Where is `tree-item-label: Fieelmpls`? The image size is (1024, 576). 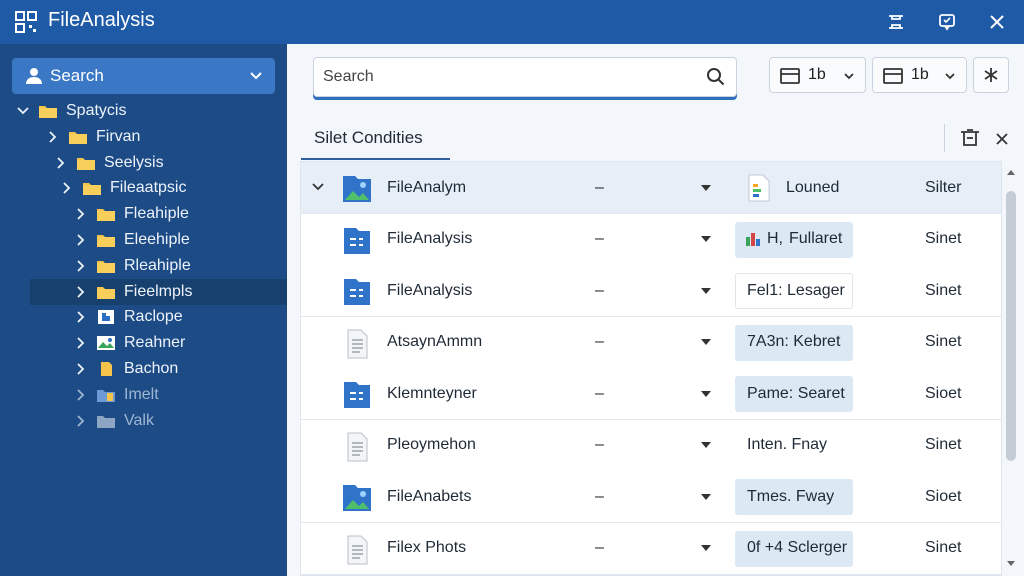 tree-item-label: Fieelmpls is located at coordinates (158, 291).